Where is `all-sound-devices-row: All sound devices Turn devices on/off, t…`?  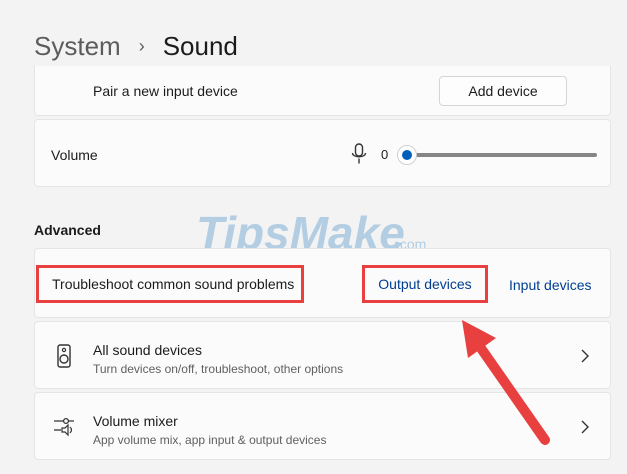 all-sound-devices-row: All sound devices Turn devices on/off, t… is located at coordinates (322, 355).